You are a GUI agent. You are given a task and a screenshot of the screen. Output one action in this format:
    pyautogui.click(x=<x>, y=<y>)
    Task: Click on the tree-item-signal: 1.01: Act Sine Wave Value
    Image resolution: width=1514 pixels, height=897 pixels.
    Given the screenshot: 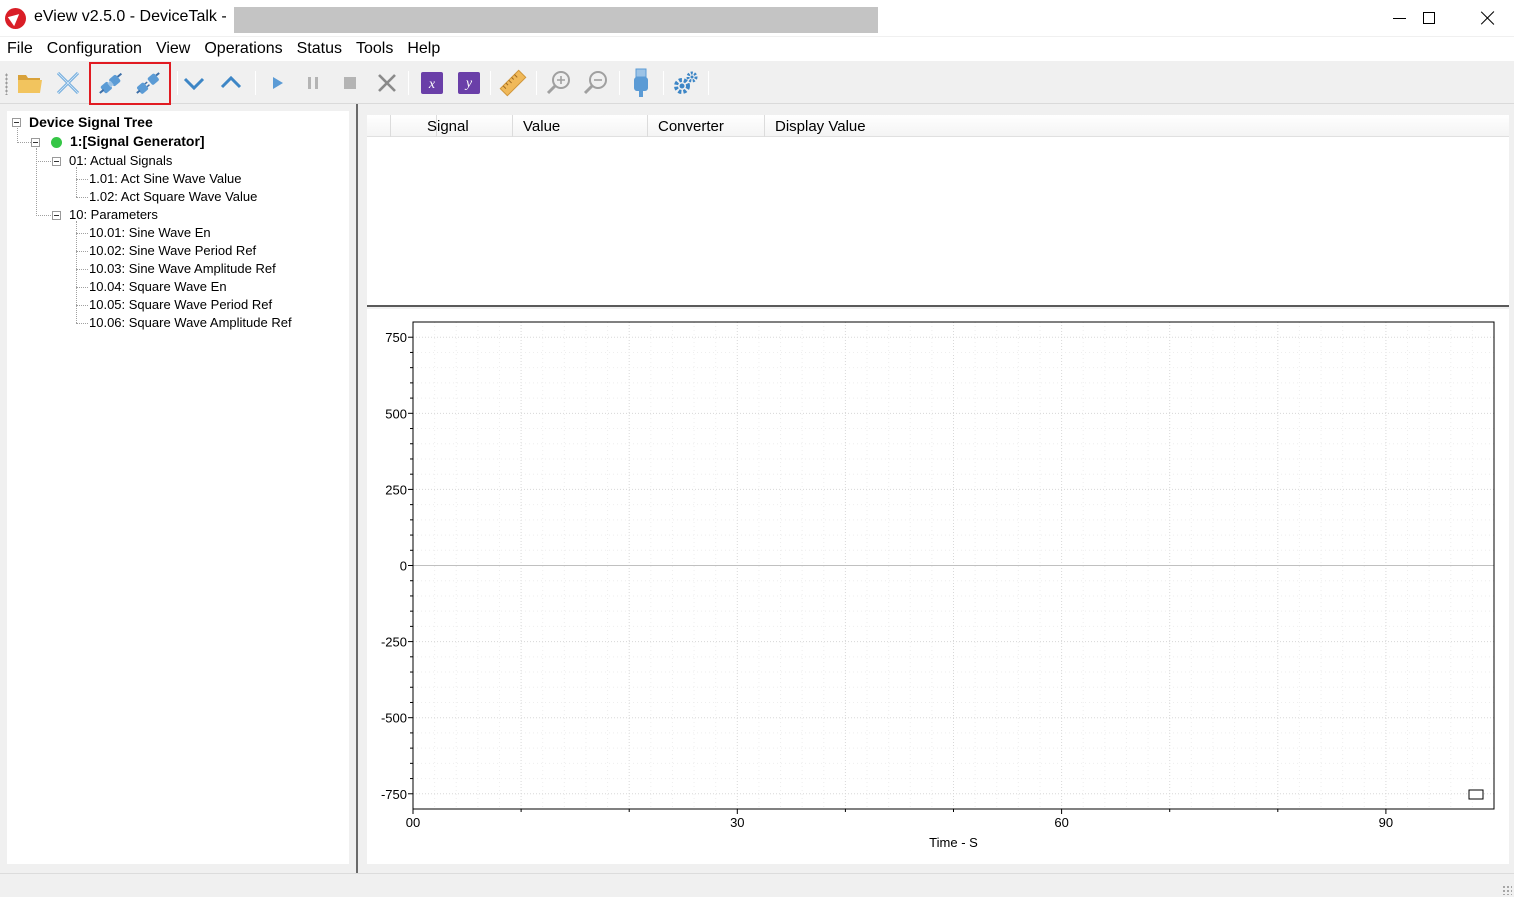 What is the action you would take?
    pyautogui.click(x=165, y=178)
    